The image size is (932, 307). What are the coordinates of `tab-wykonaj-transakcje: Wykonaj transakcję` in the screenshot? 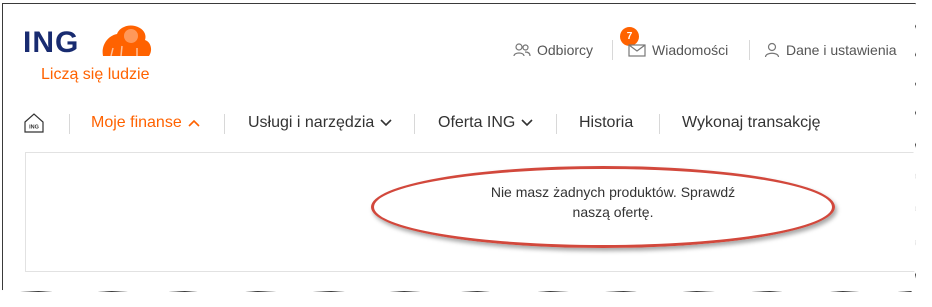 It's located at (751, 123).